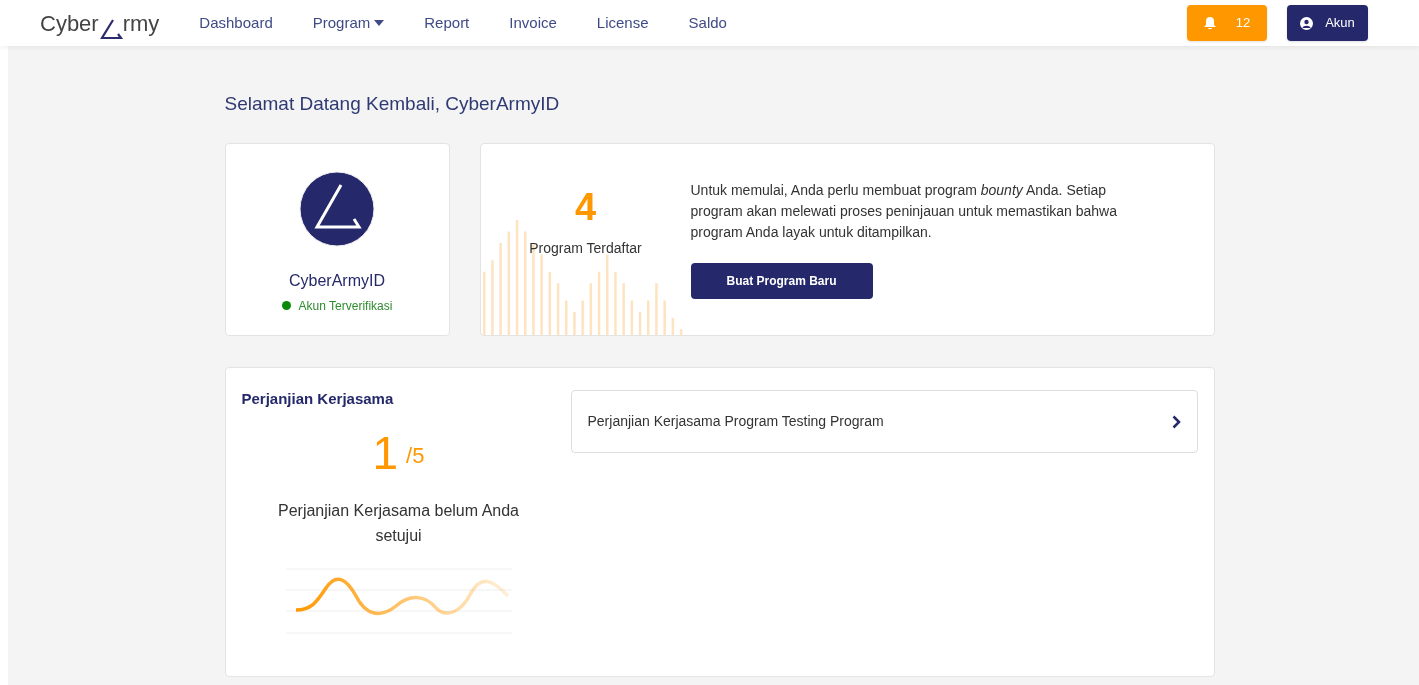 Image resolution: width=1419 pixels, height=685 pixels. Describe the element at coordinates (447, 23) in the screenshot. I see `nav-link: Report` at that location.